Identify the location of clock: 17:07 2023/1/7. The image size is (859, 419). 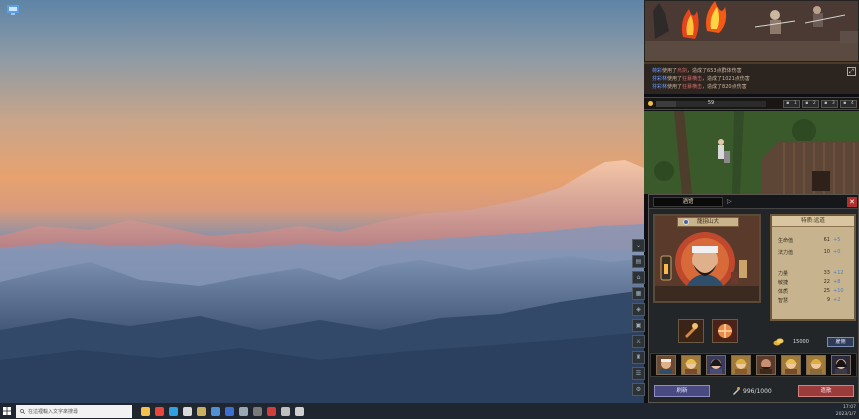
(846, 411).